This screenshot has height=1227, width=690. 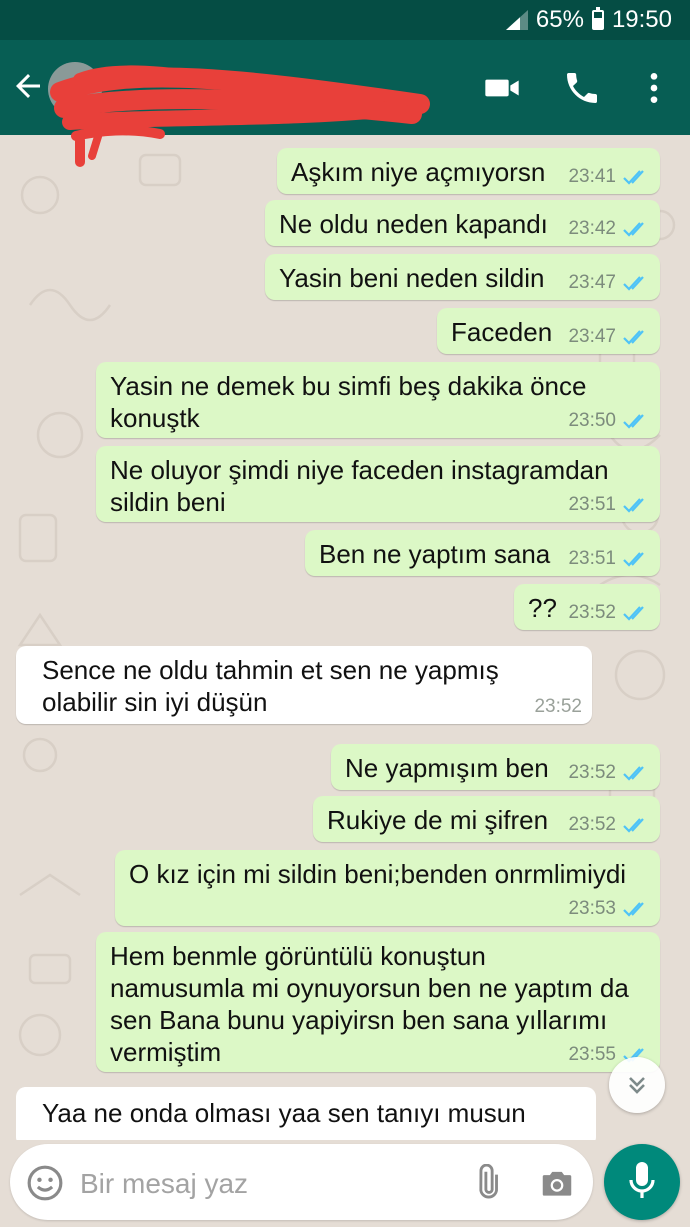 I want to click on scroll-down-button, so click(x=637, y=1085).